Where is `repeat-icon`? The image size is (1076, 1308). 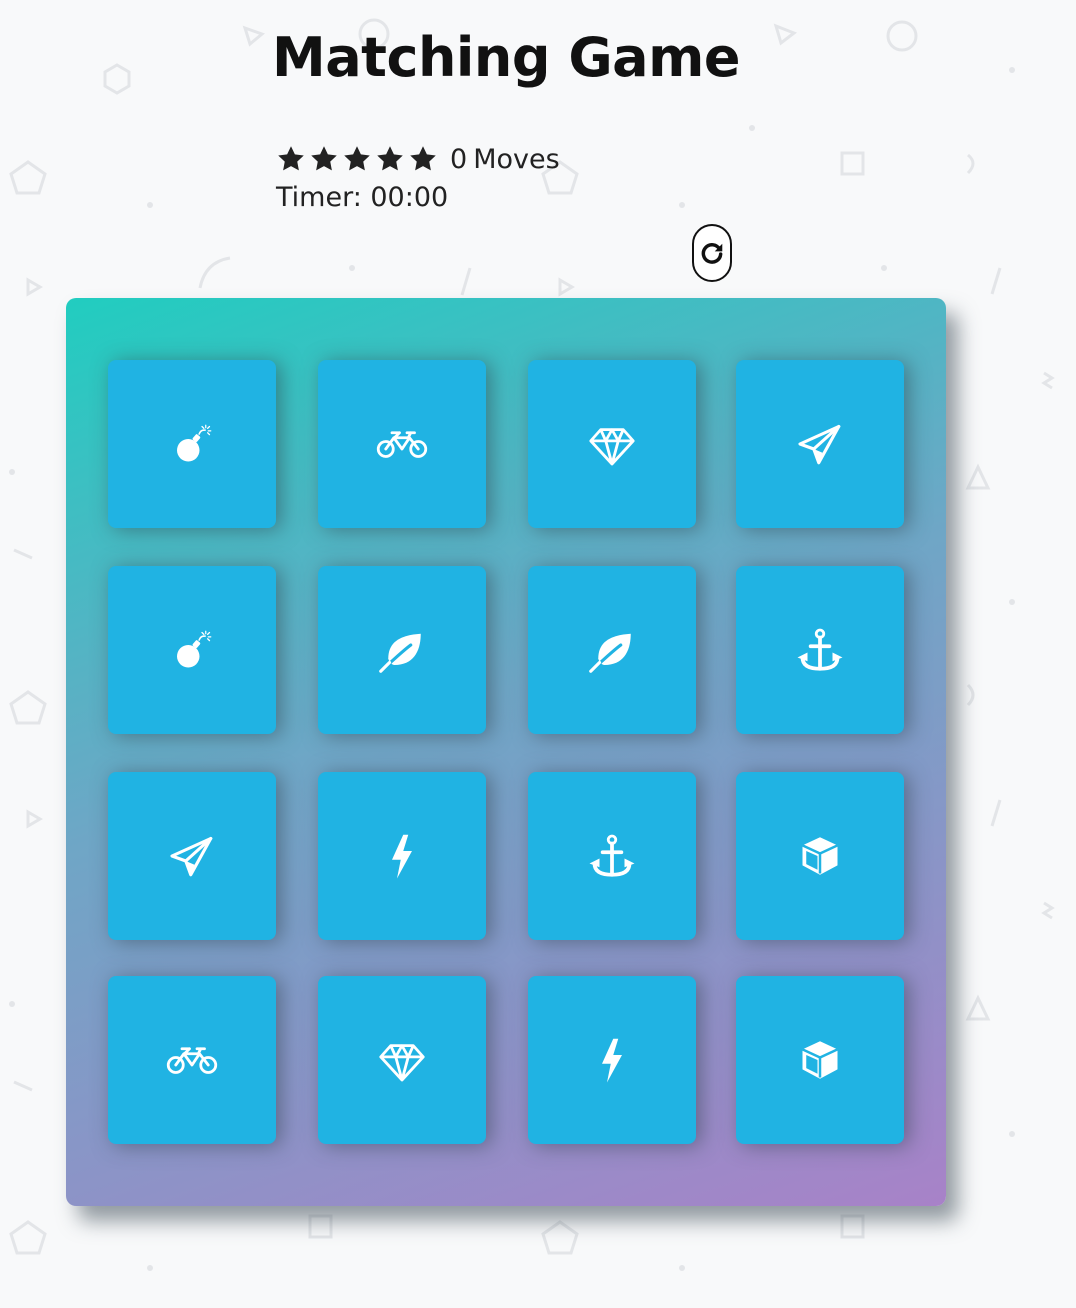 repeat-icon is located at coordinates (712, 253).